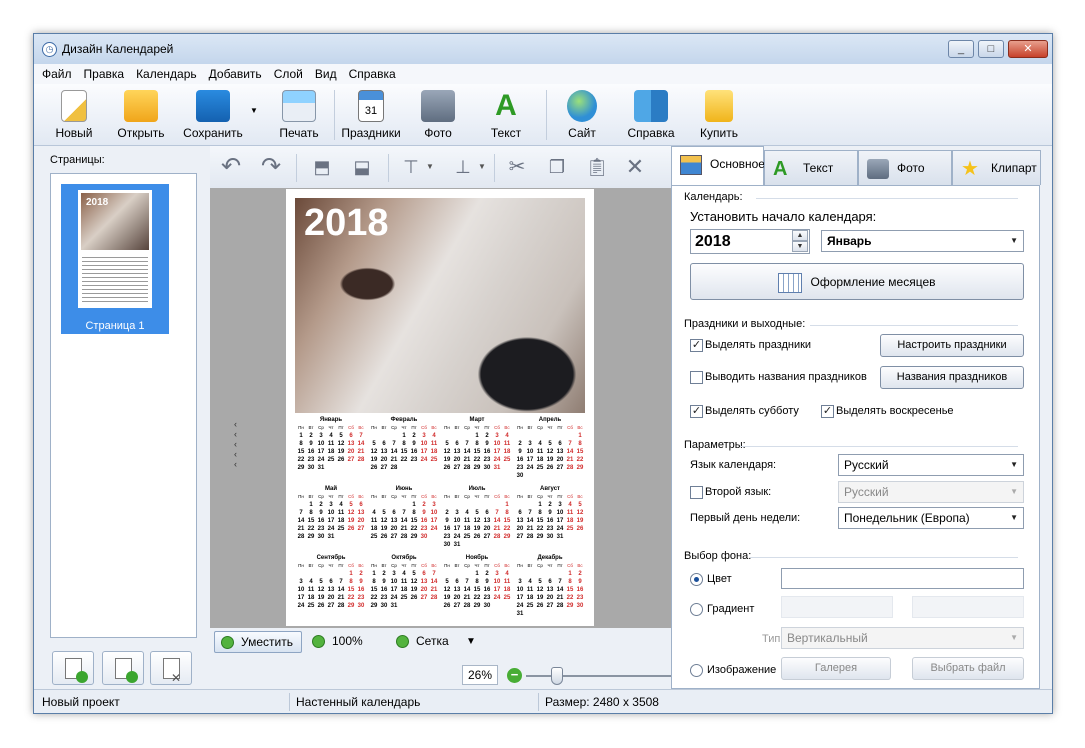 This screenshot has width=1085, height=748. I want to click on menu-edit: Правка, so click(102, 72).